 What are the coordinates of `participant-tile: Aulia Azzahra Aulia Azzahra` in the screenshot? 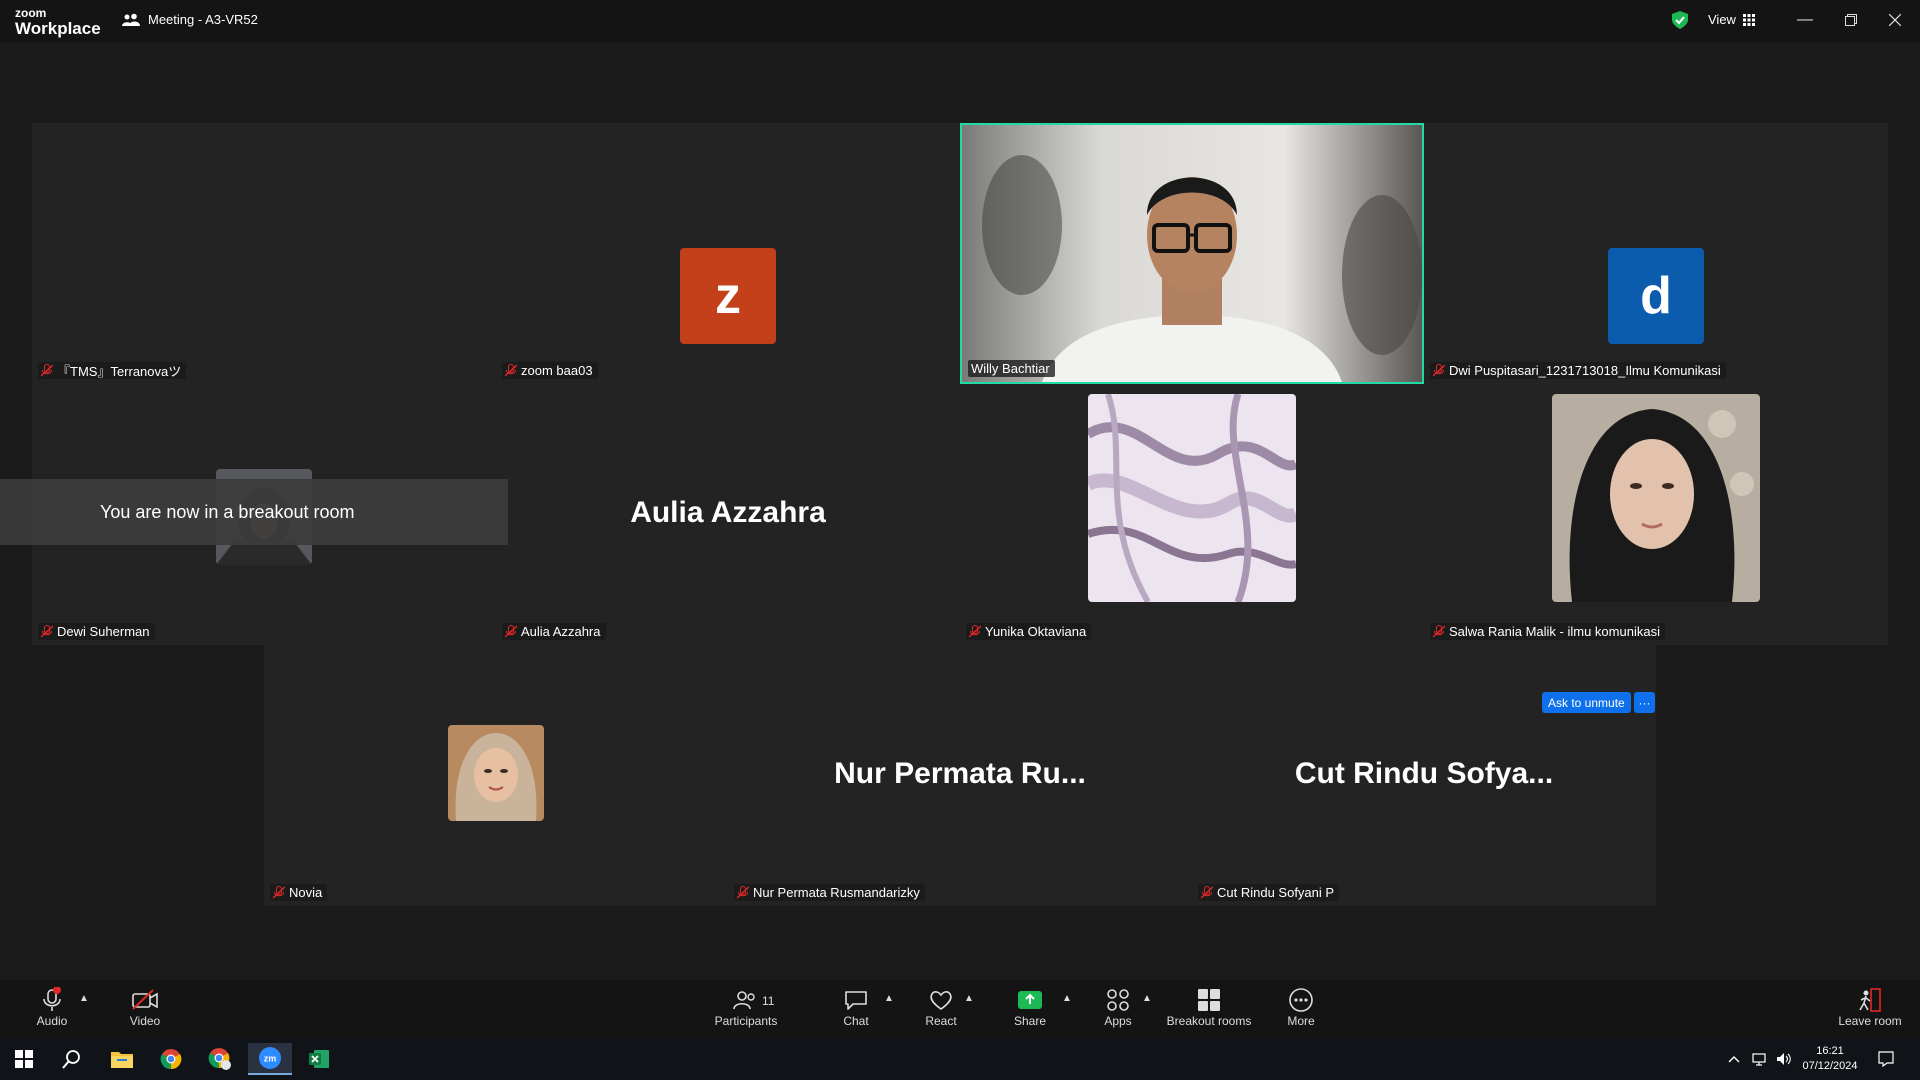 It's located at (728, 514).